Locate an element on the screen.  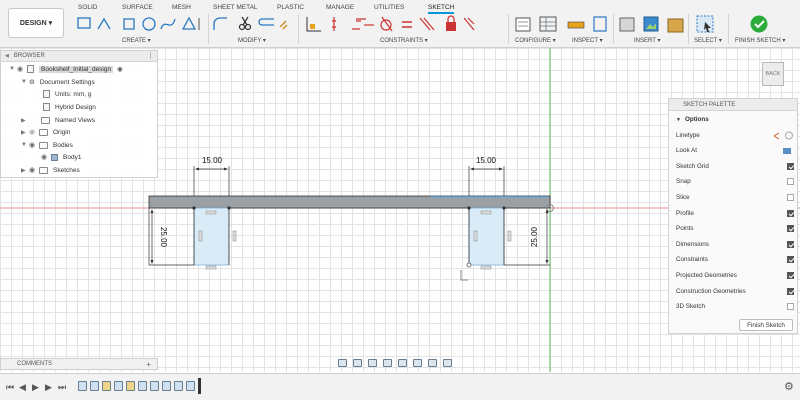
orbit-icon is located at coordinates (342, 363).